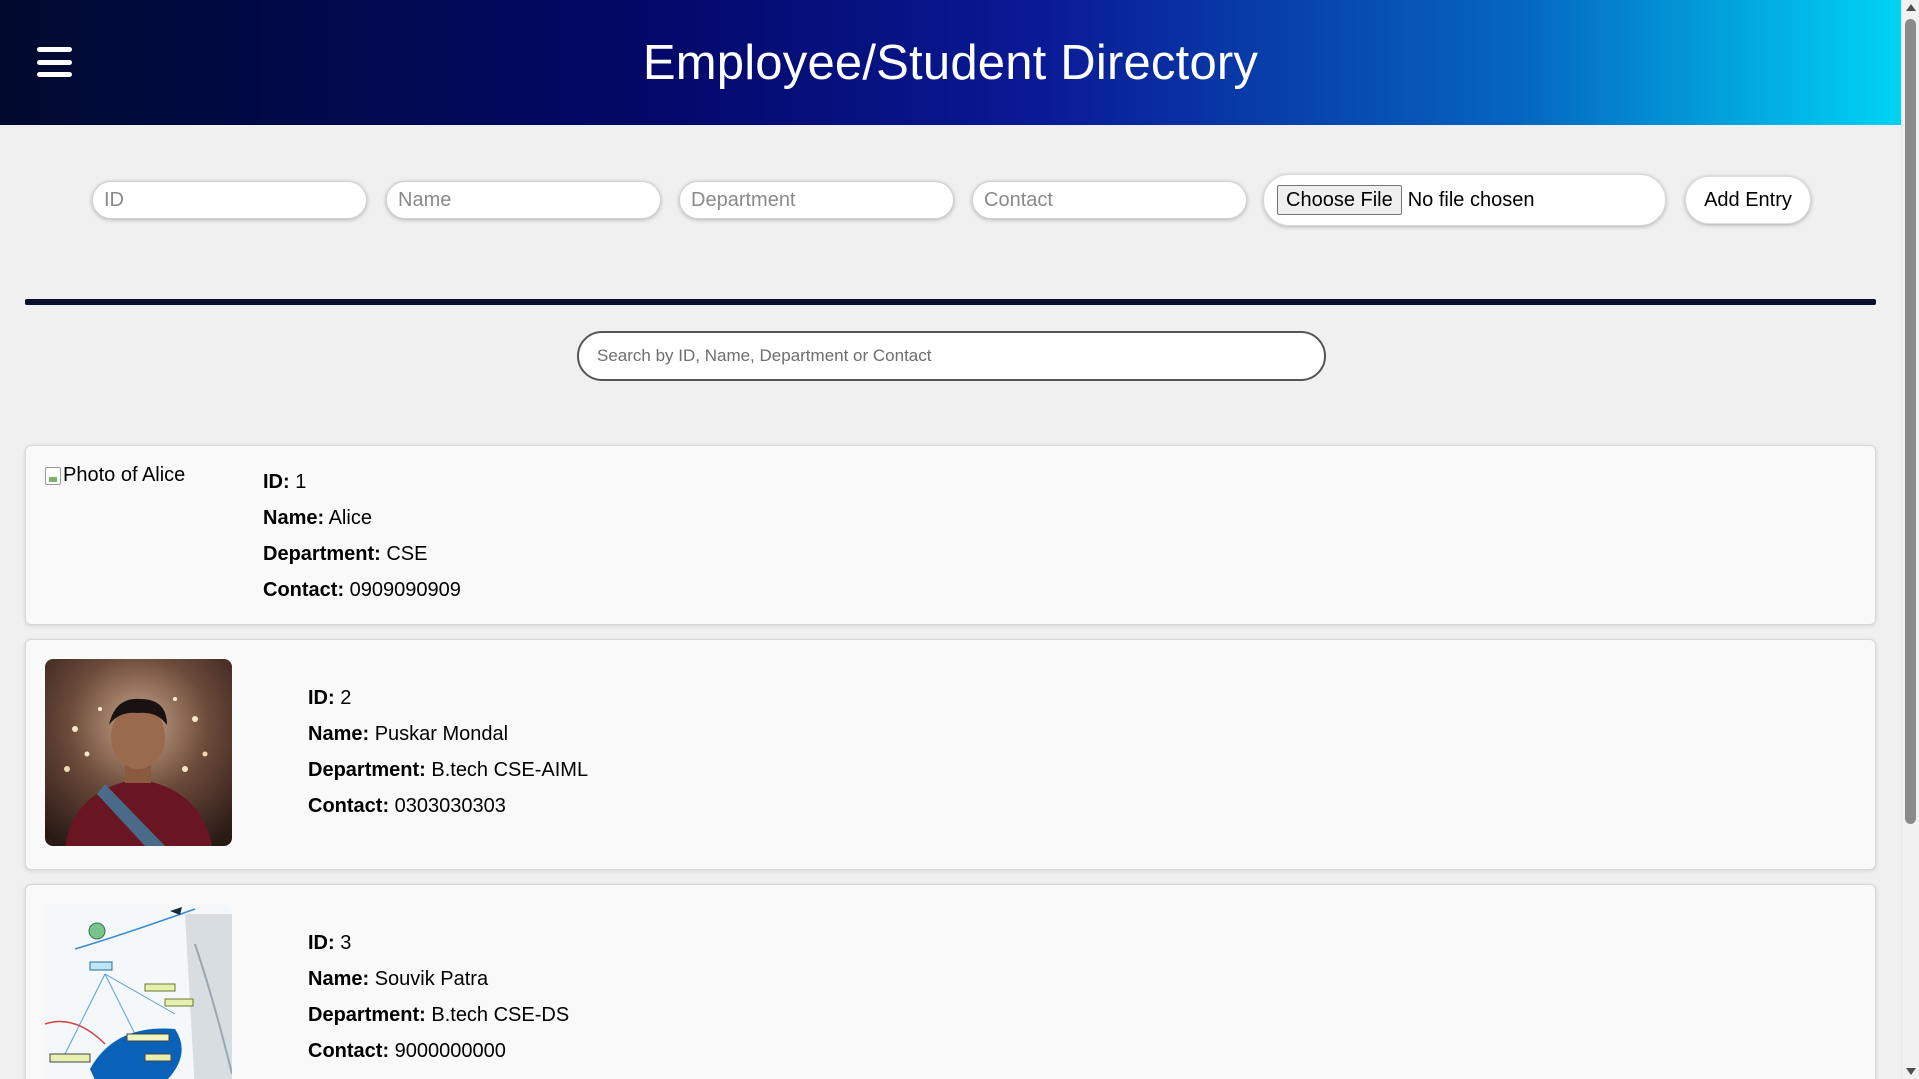  What do you see at coordinates (229, 200) in the screenshot?
I see `id-input` at bounding box center [229, 200].